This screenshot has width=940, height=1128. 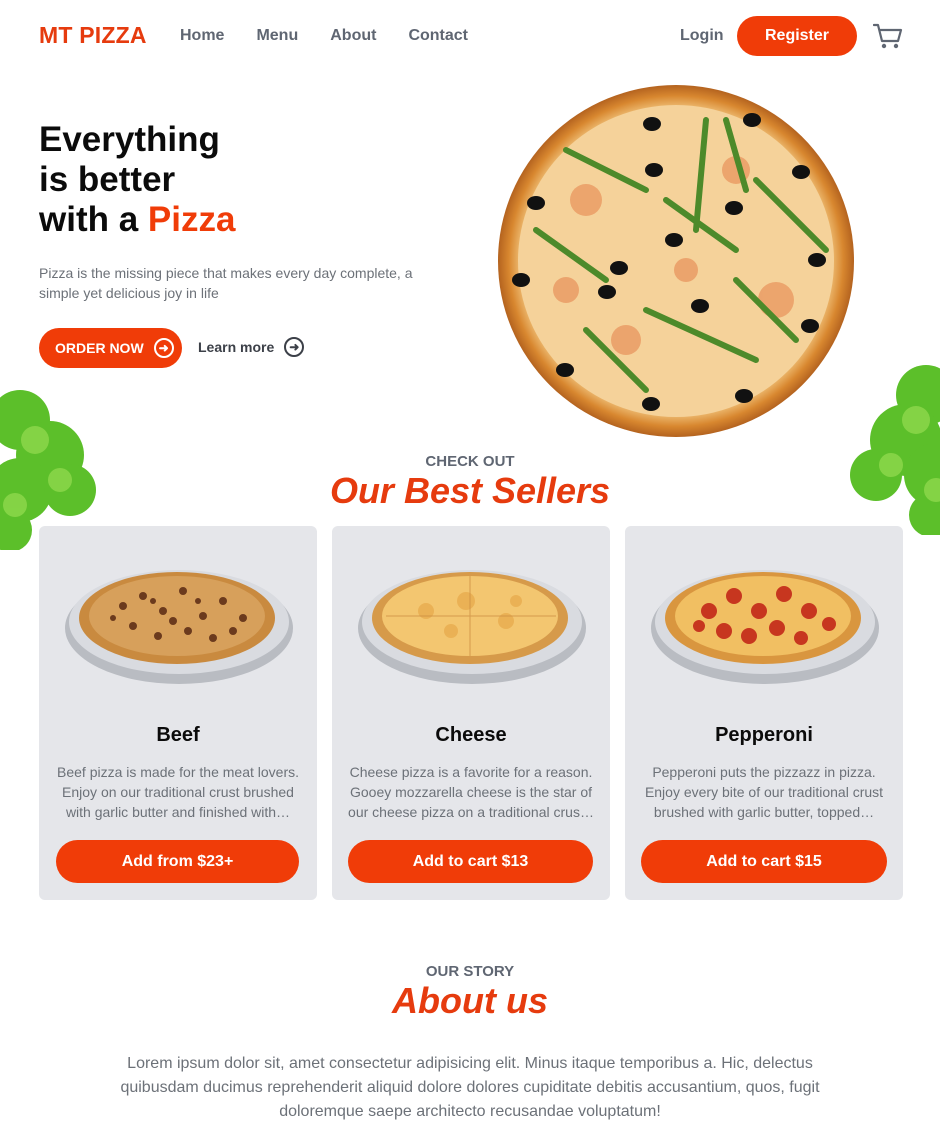 What do you see at coordinates (470, 490) in the screenshot?
I see `best-sellers-title: Our Best Sellers` at bounding box center [470, 490].